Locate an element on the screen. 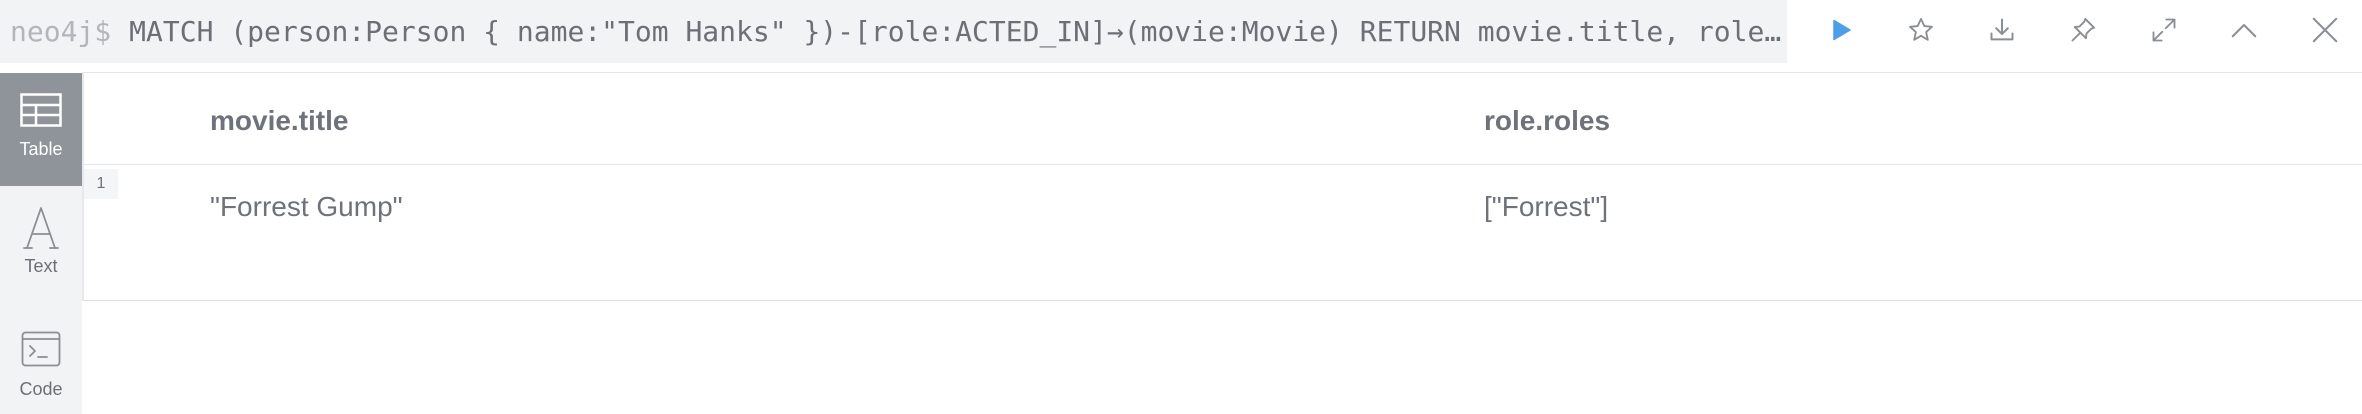  close-button is located at coordinates (2325, 30).